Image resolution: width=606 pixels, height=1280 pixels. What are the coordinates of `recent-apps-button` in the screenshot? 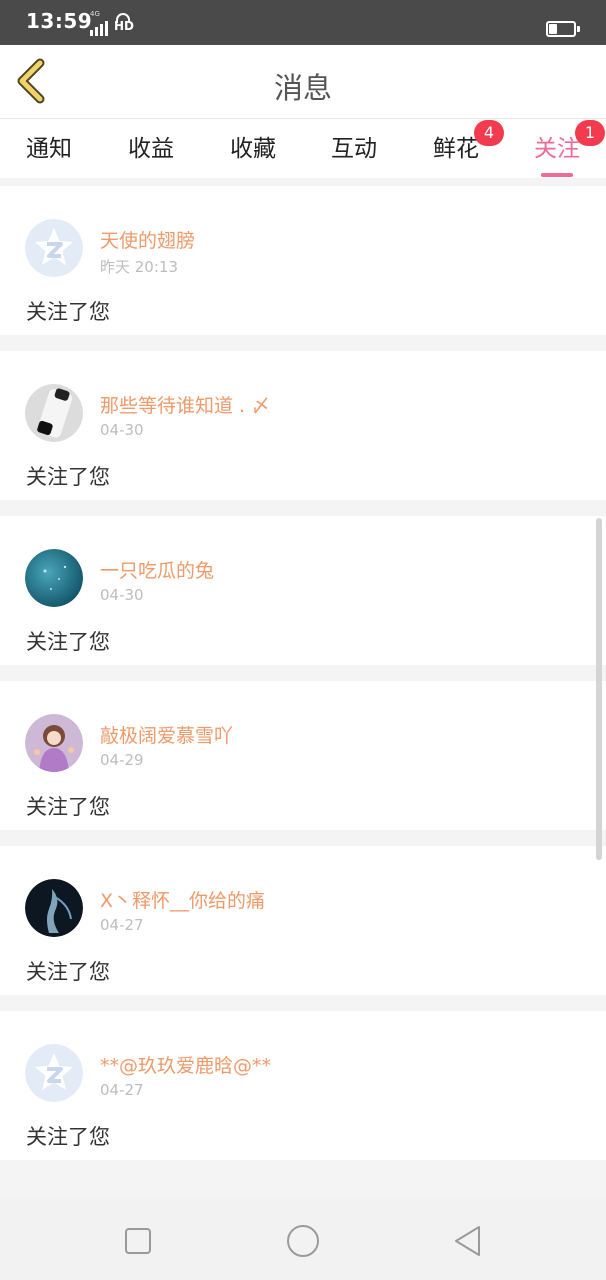 It's located at (138, 1241).